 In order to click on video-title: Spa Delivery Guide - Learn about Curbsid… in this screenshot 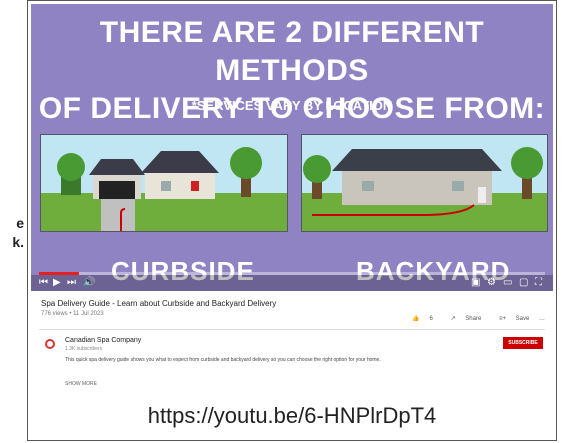, I will do `click(159, 303)`.